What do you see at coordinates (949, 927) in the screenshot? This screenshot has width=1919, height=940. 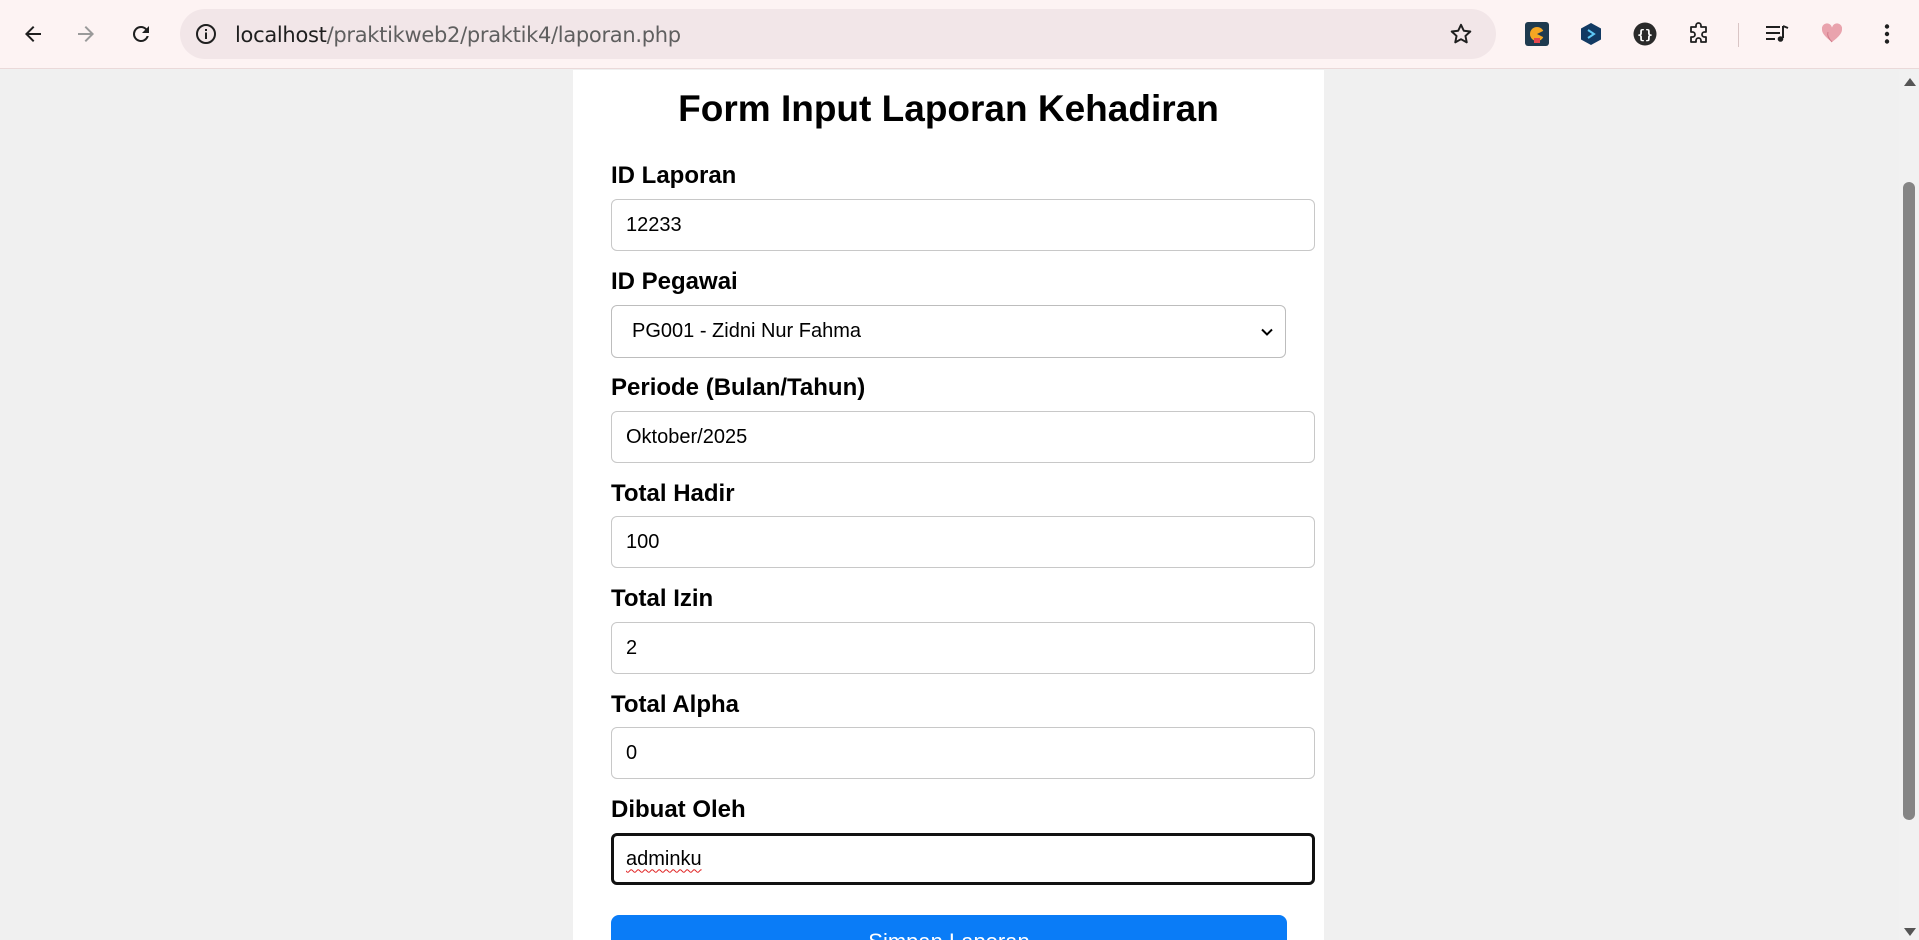 I see `simpan-laporan-button: Simpan Laporan` at bounding box center [949, 927].